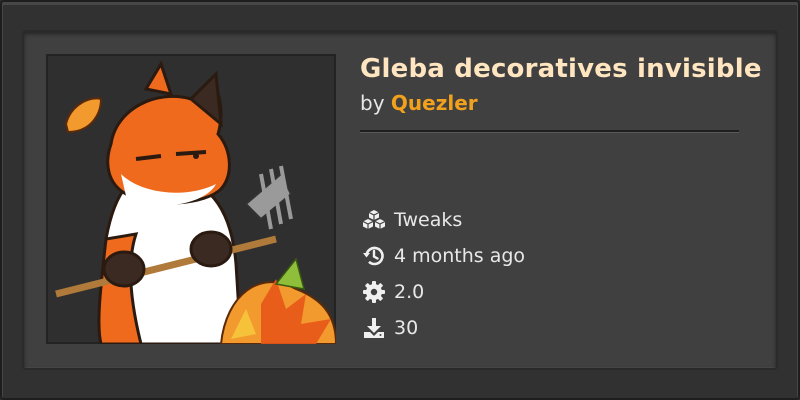 This screenshot has height=400, width=800. Describe the element at coordinates (549, 131) in the screenshot. I see `divider` at that location.